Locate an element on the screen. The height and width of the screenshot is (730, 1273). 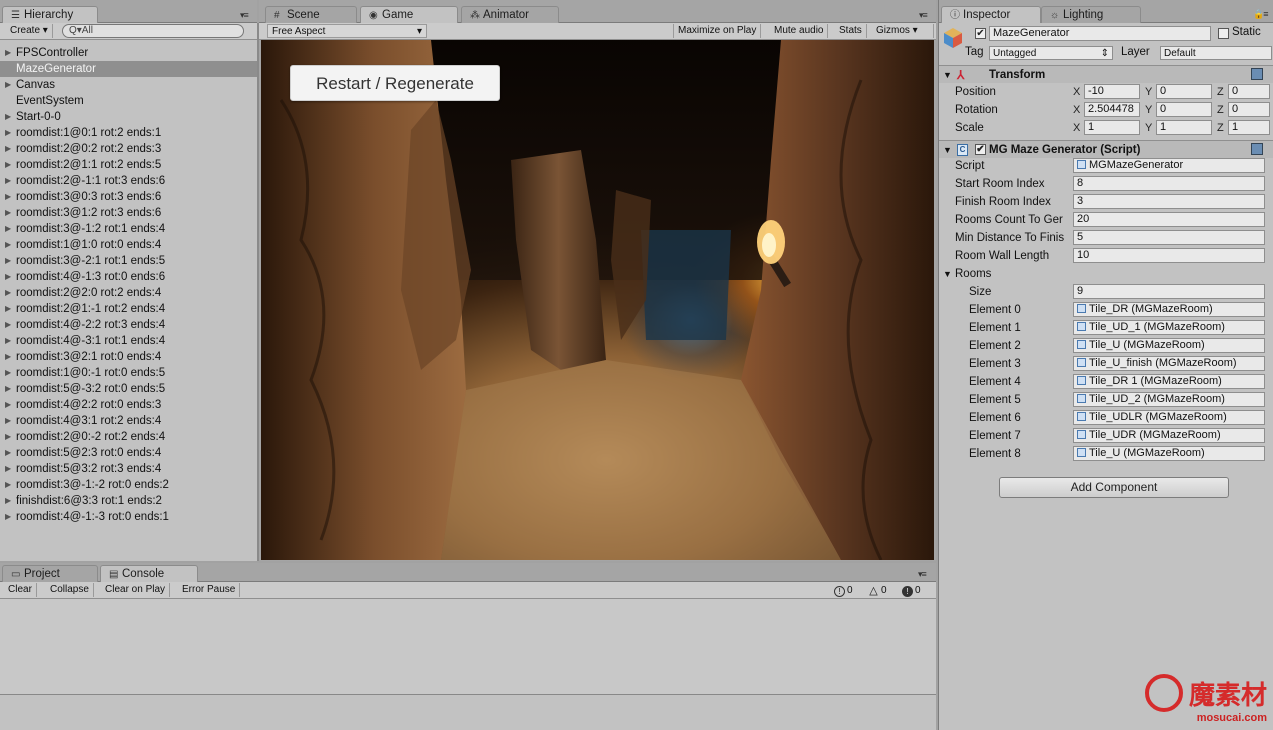
hierarchy-item: ▶ roomdist:2@0:-2 rot:2 ends:4 is located at coordinates (128, 437).